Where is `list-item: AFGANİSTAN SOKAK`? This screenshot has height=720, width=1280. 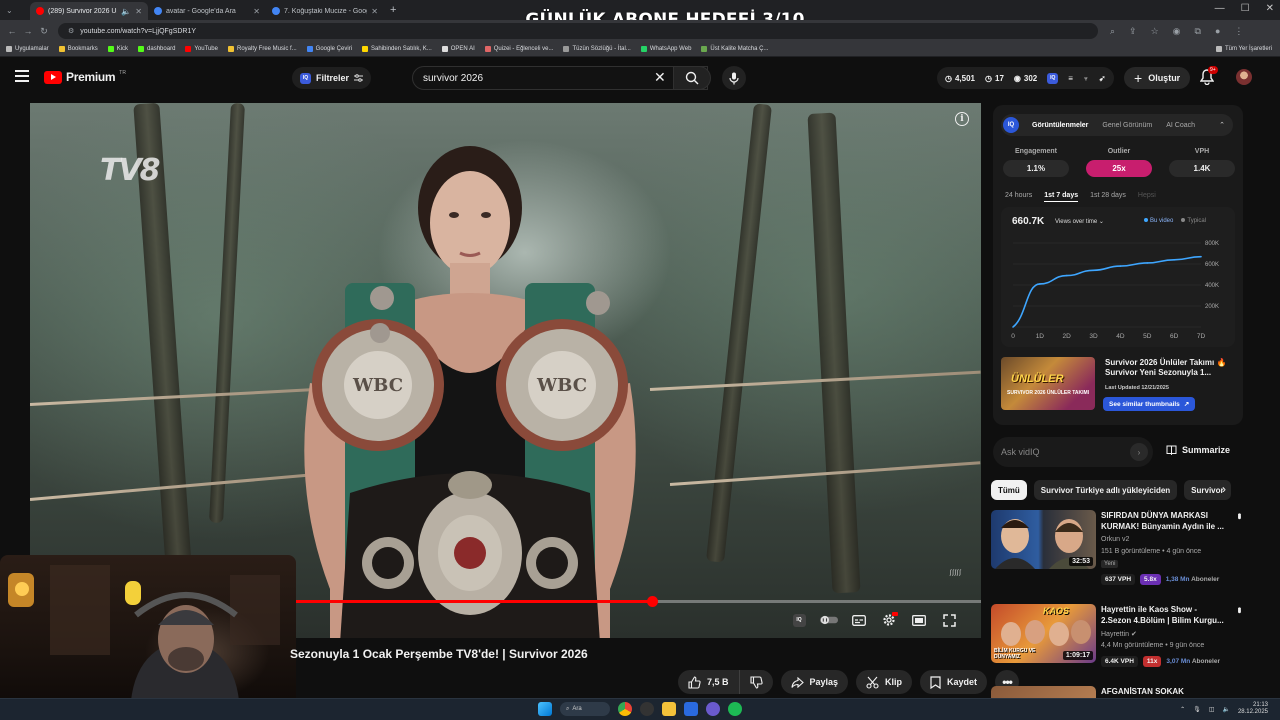 list-item: AFGANİSTAN SOKAK is located at coordinates (1116, 692).